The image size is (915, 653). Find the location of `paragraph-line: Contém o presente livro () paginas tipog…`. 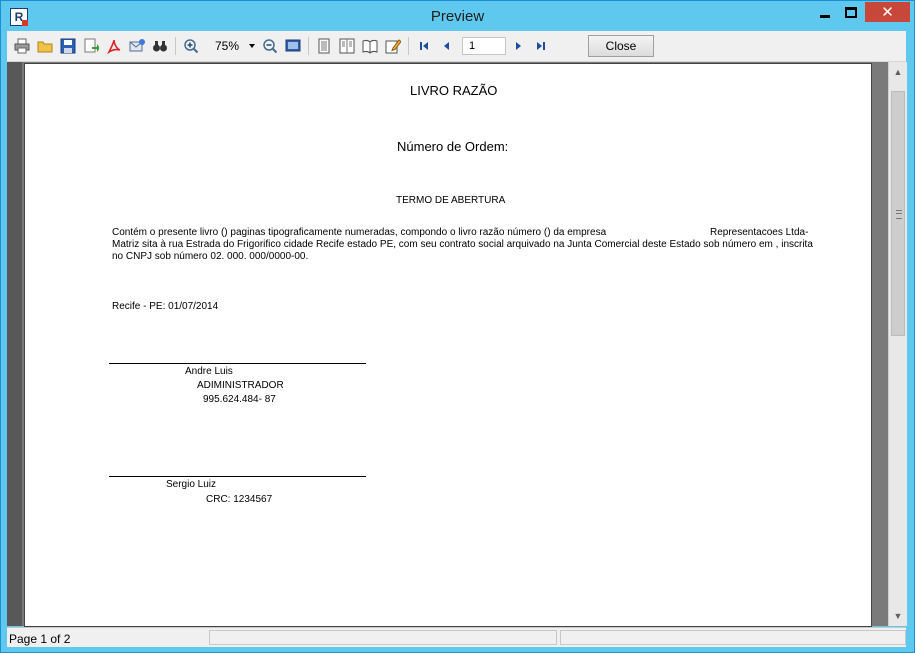

paragraph-line: Contém o presente livro () paginas tipog… is located at coordinates (359, 232).